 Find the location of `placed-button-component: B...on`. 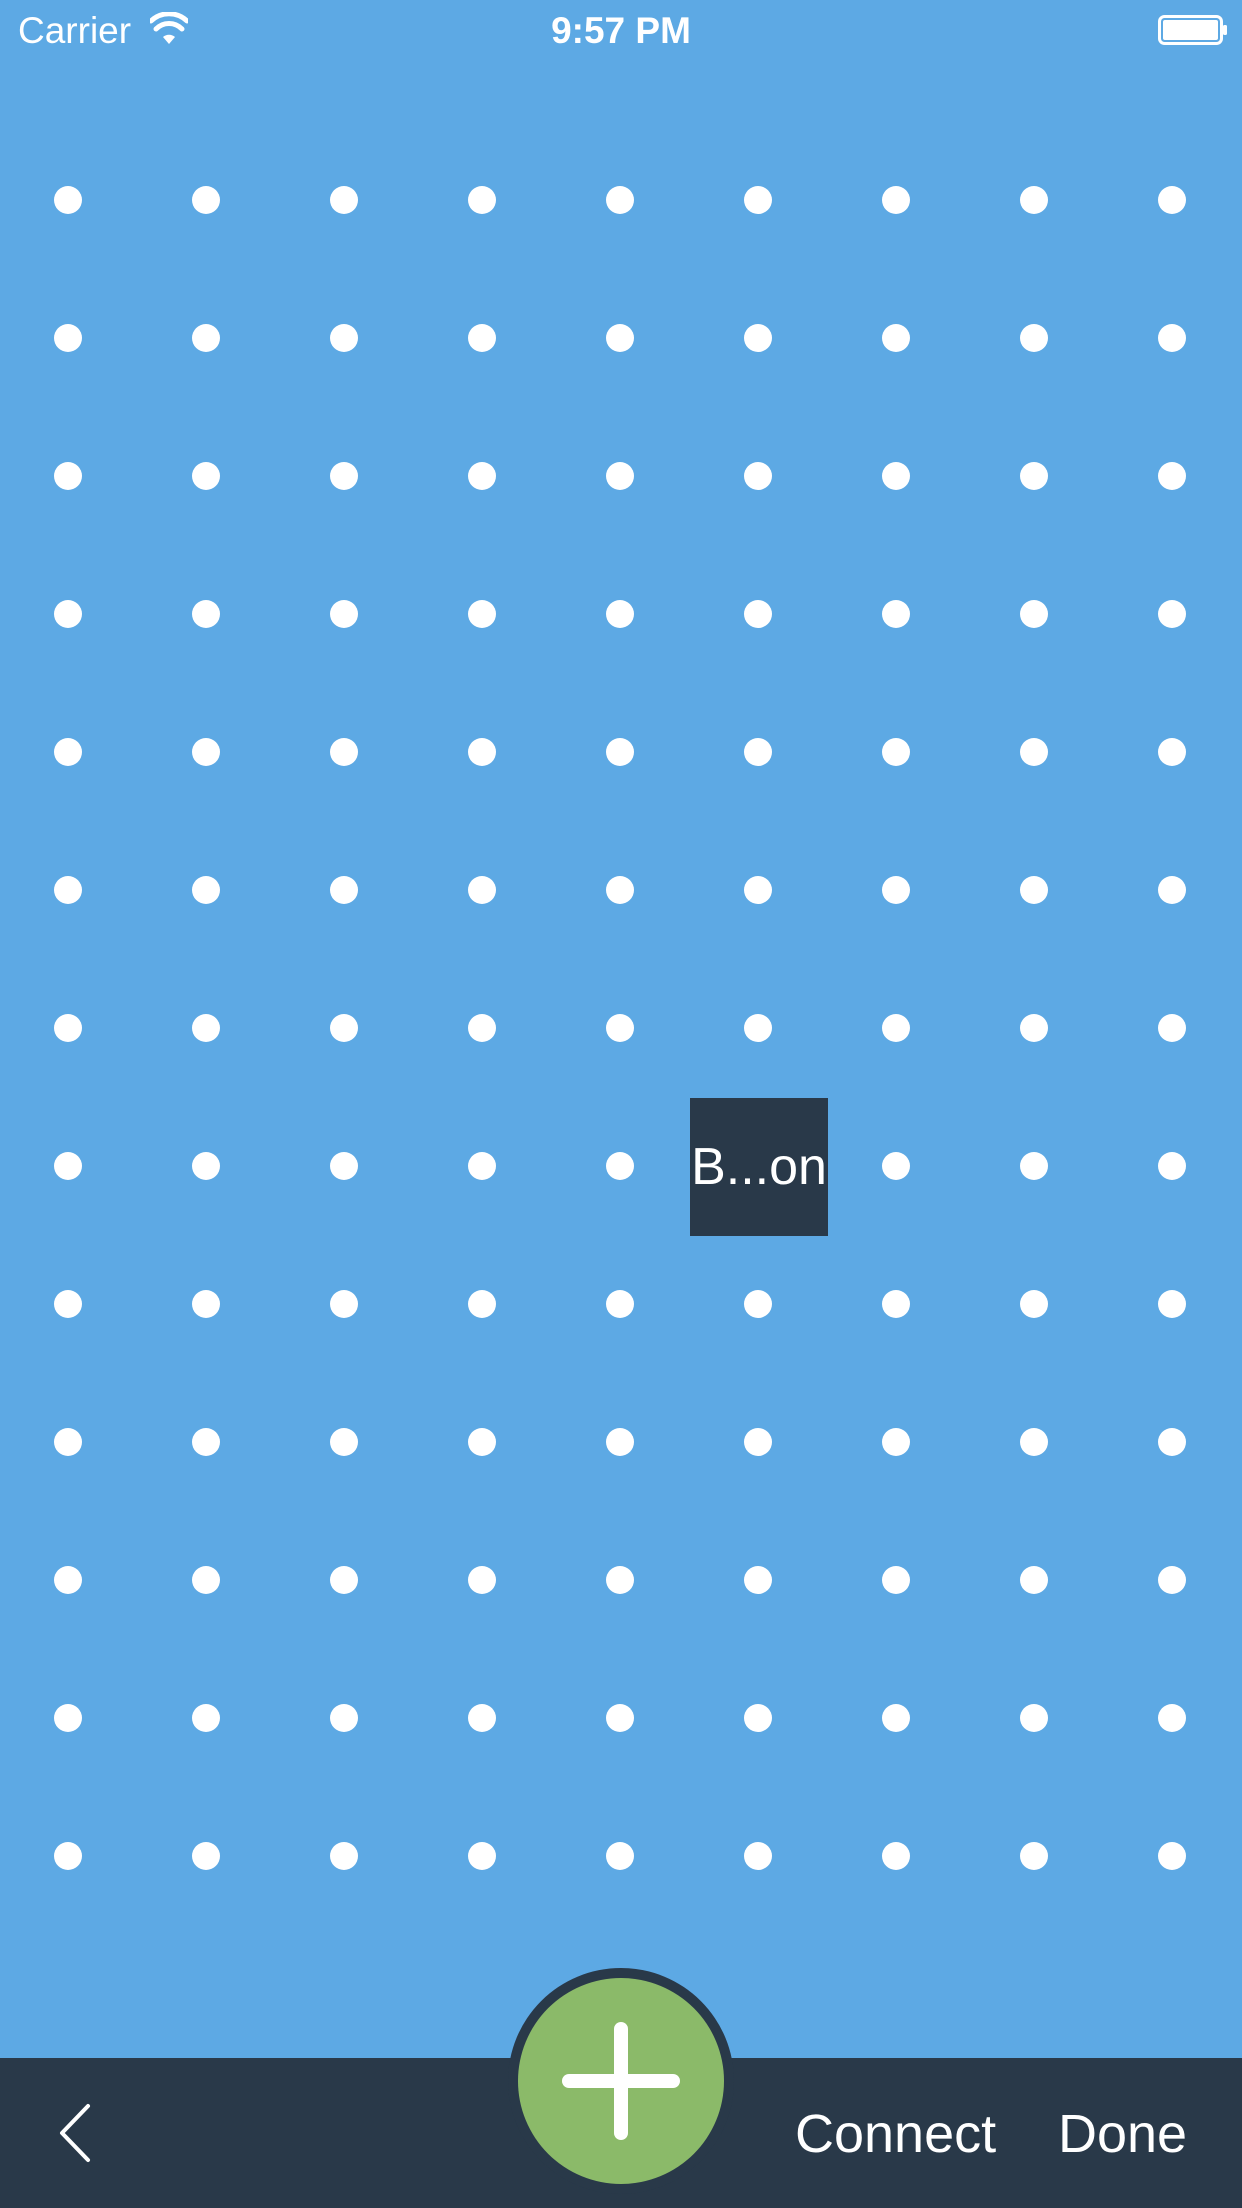

placed-button-component: B...on is located at coordinates (759, 1167).